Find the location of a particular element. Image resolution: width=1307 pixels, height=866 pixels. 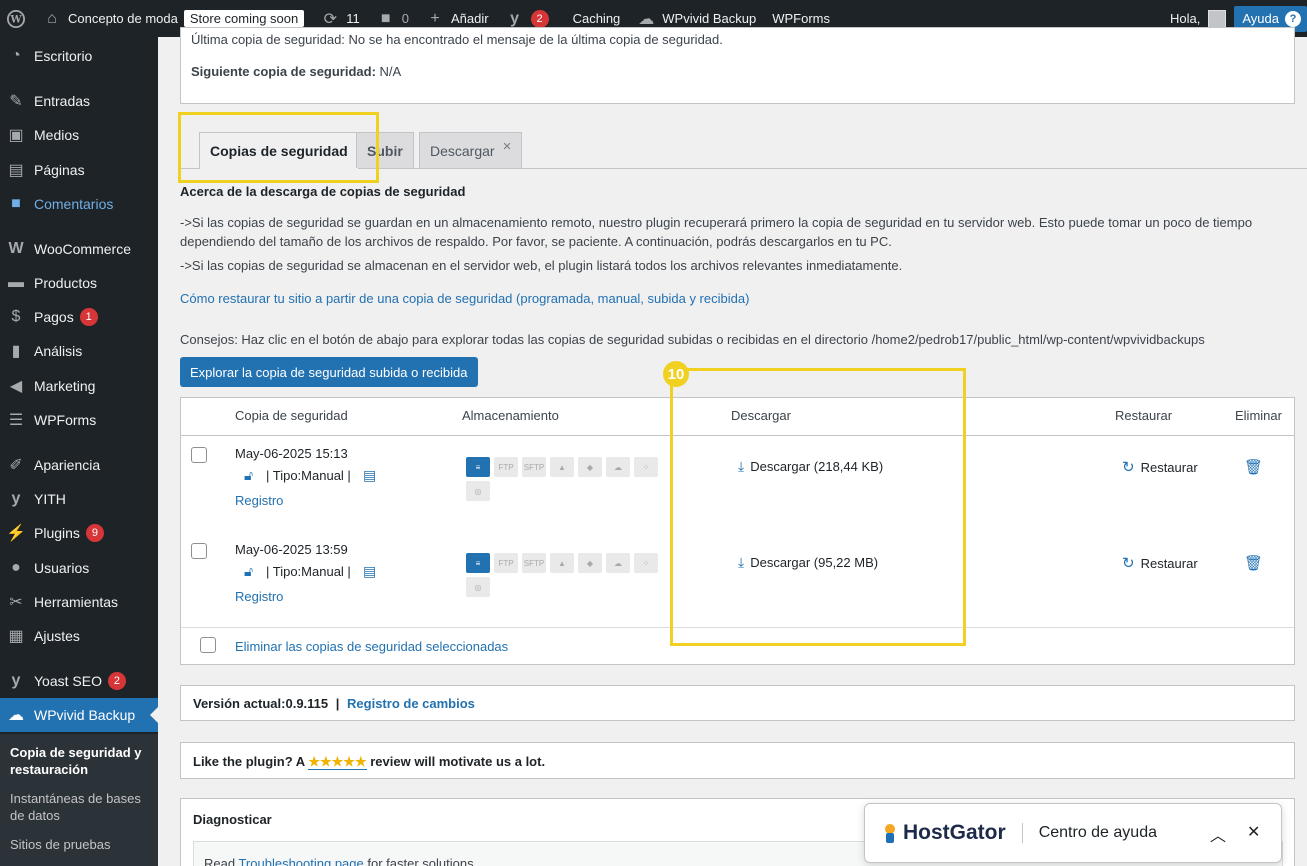

comments-count: 0 is located at coordinates (405, 18).